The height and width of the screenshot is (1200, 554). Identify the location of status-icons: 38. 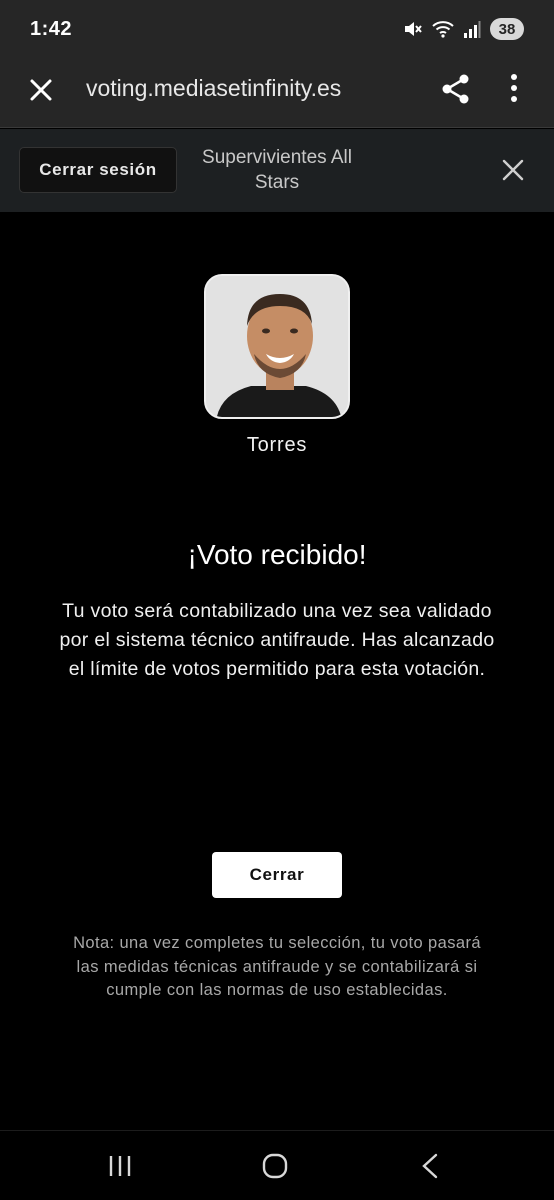
(463, 29).